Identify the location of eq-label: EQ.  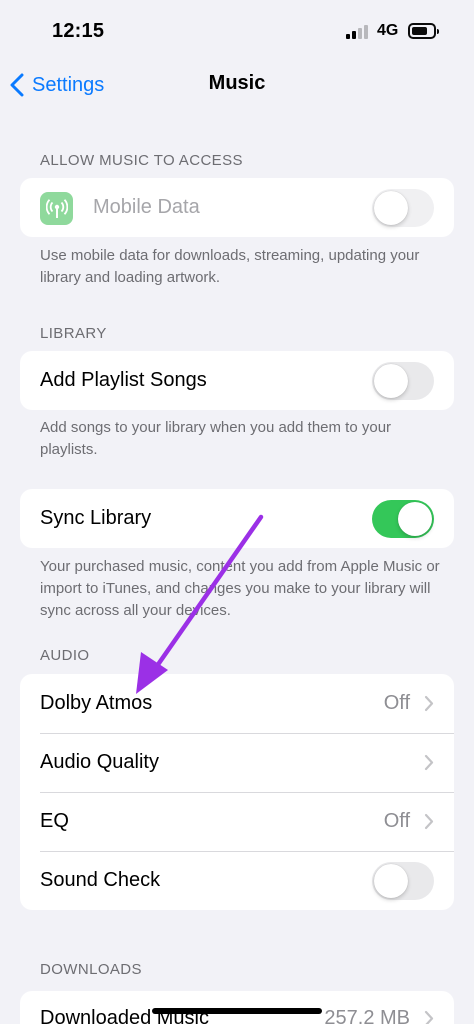
(54, 821).